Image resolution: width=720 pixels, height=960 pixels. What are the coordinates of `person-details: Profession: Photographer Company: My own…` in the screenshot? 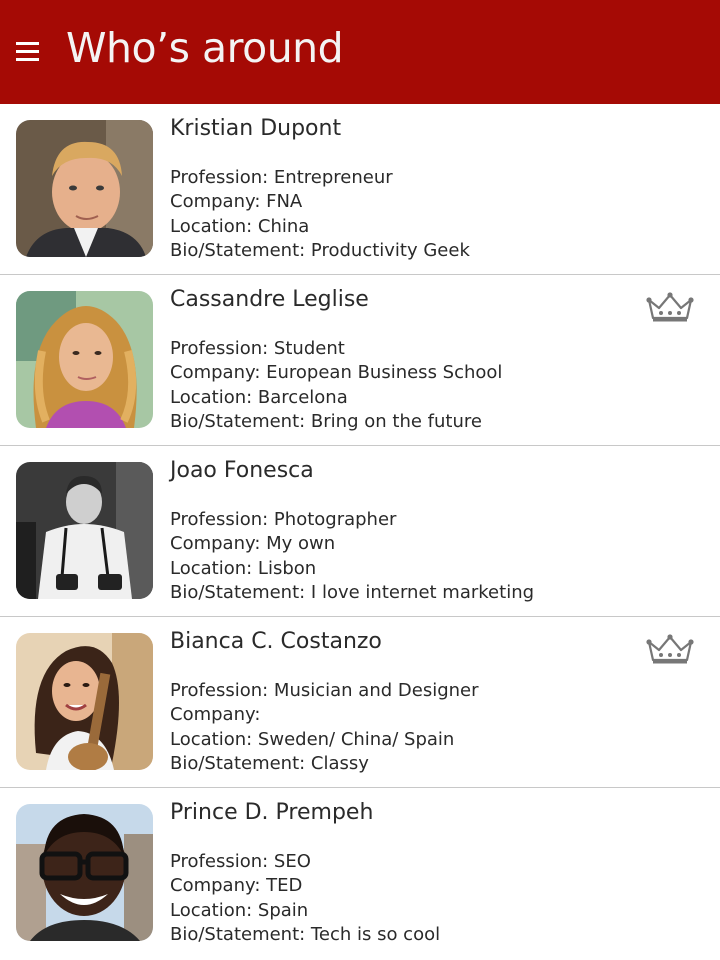 It's located at (352, 556).